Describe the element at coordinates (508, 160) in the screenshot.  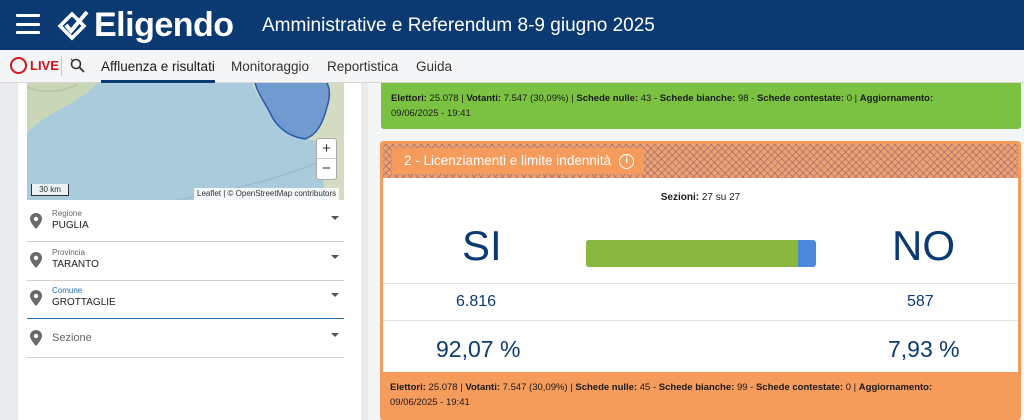
I see `card-title-text: 2 - Licenziamenti e limite indennità` at that location.